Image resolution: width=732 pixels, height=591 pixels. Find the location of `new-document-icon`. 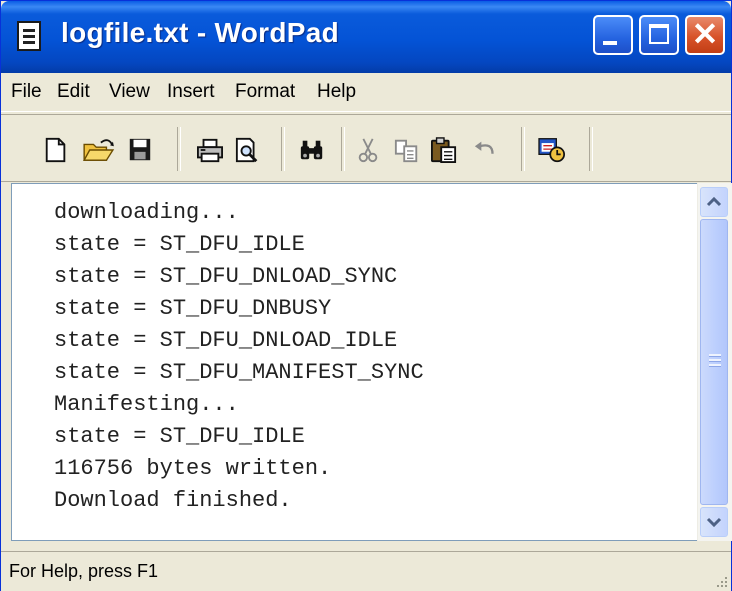

new-document-icon is located at coordinates (56, 150).